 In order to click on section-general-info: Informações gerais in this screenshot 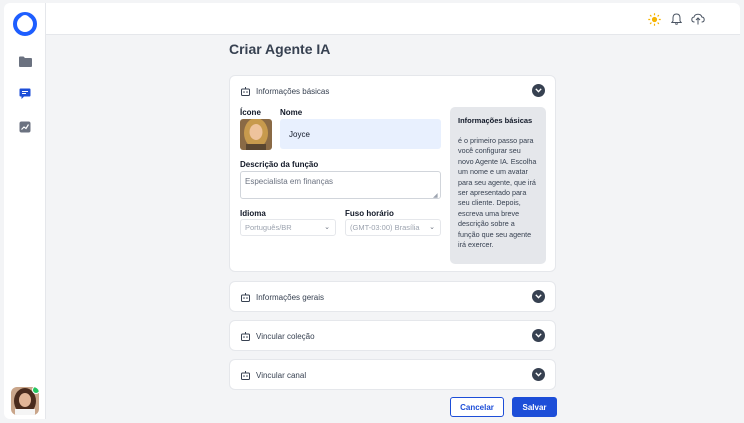, I will do `click(392, 296)`.